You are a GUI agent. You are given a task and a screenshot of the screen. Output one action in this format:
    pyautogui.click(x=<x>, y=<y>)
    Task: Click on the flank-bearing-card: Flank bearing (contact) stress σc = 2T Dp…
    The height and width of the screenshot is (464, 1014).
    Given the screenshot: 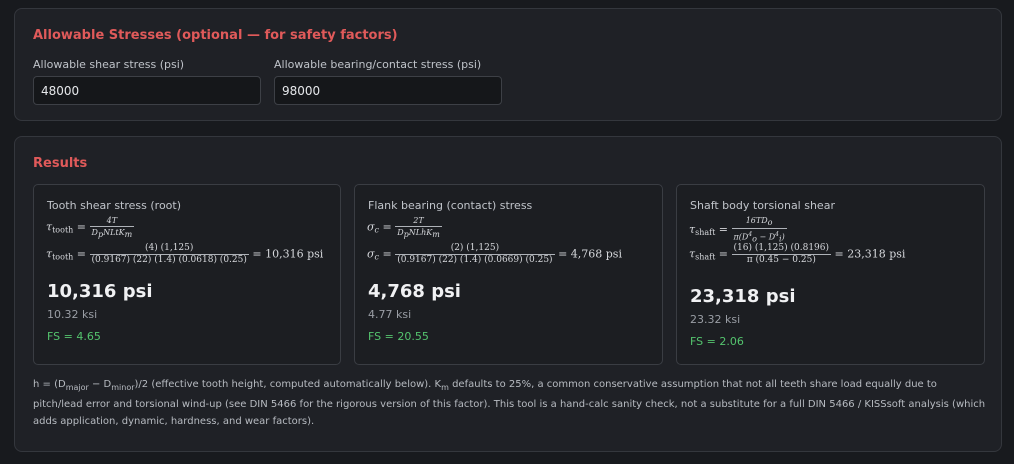 What is the action you would take?
    pyautogui.click(x=508, y=274)
    